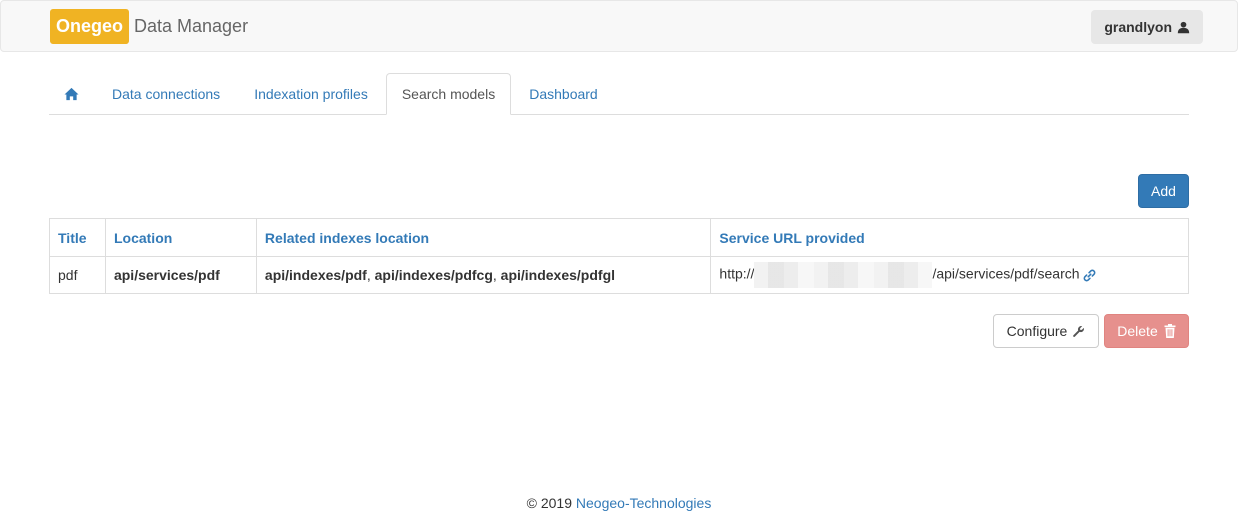 The image size is (1238, 524). I want to click on column-header-location: Location, so click(180, 237).